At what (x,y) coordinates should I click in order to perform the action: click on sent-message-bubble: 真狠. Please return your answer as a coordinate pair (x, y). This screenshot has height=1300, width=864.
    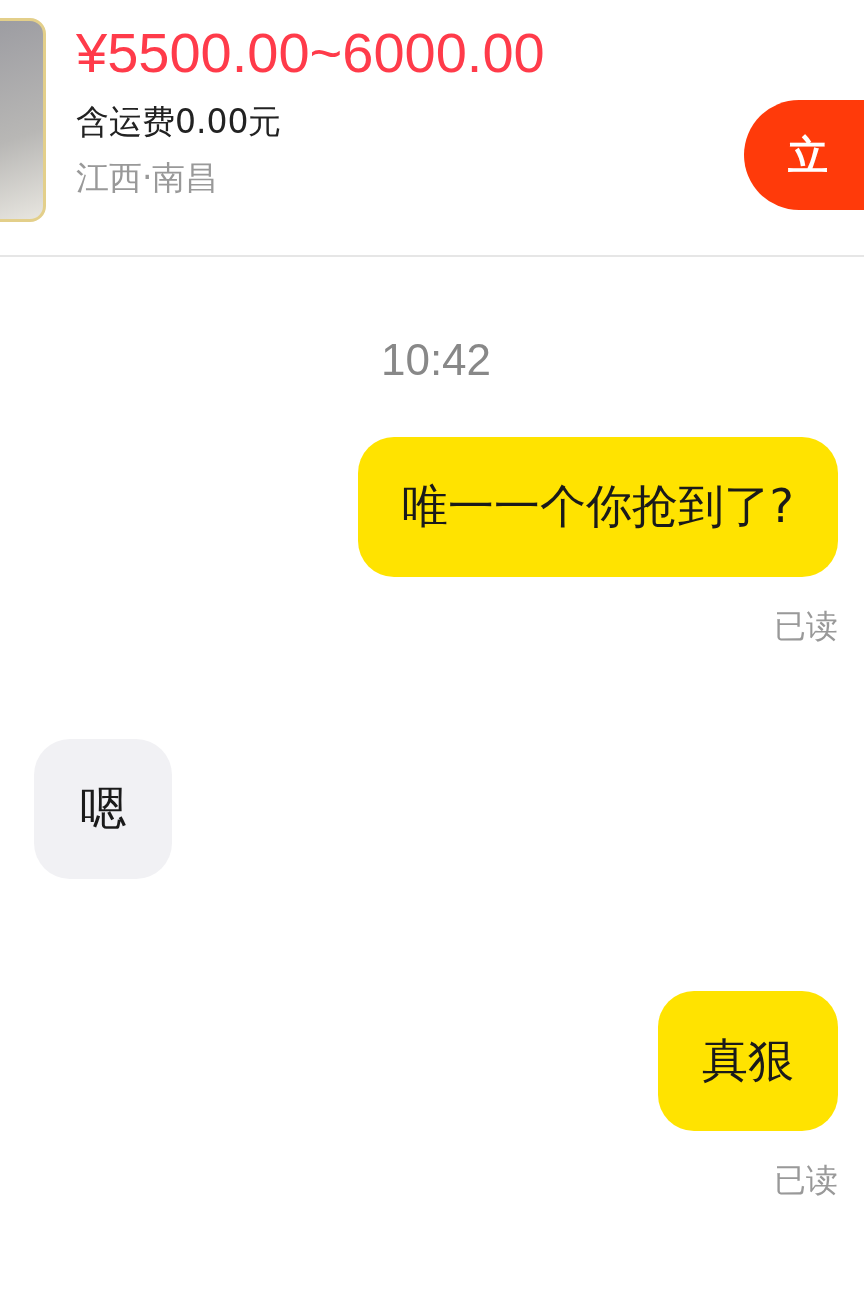
    Looking at the image, I should click on (748, 1061).